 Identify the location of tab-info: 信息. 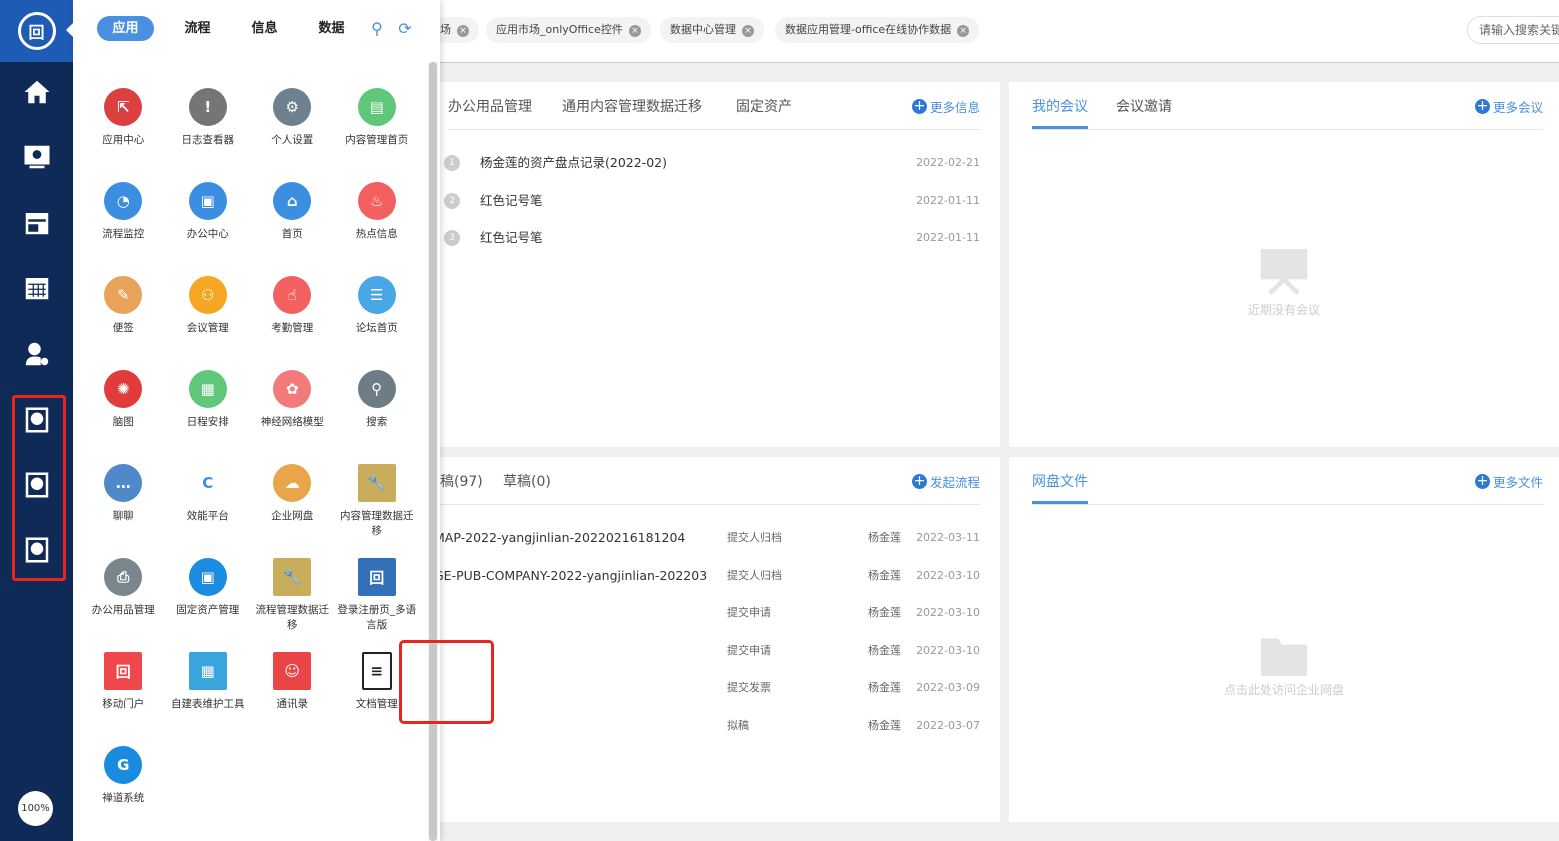
(264, 28).